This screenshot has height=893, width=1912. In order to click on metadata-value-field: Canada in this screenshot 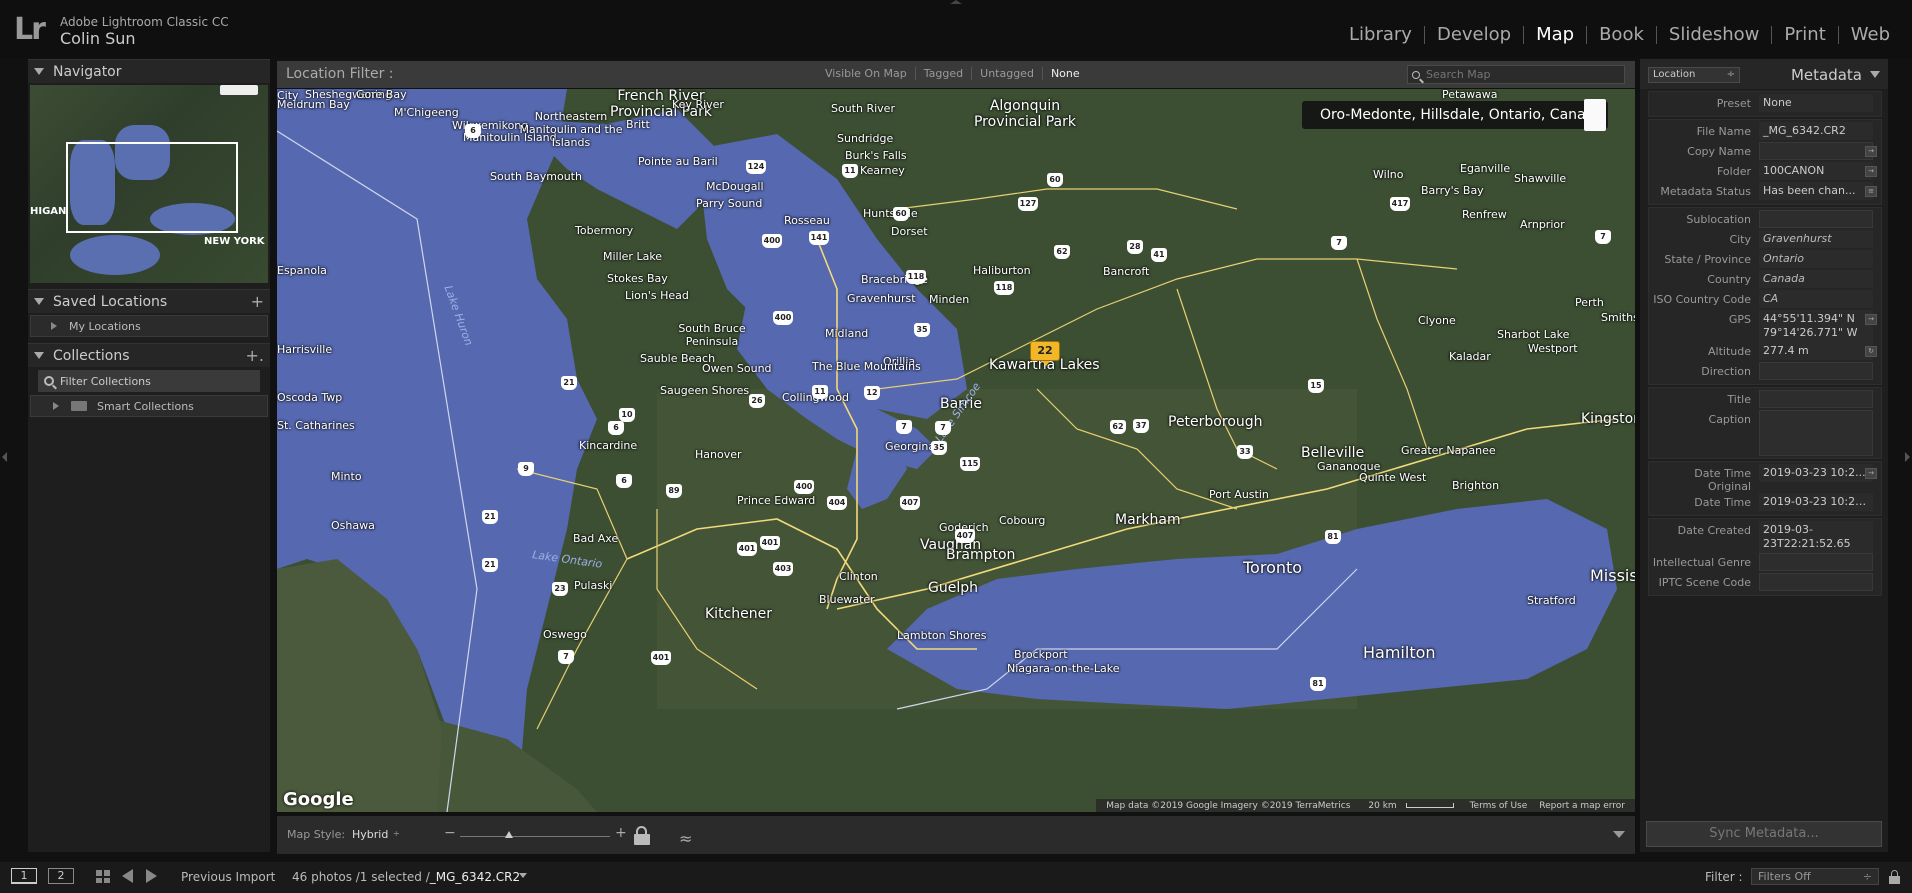, I will do `click(1816, 279)`.